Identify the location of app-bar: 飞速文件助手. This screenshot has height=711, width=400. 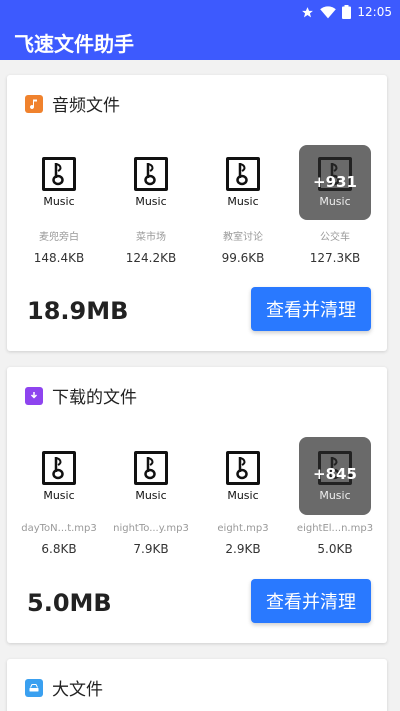
(200, 42).